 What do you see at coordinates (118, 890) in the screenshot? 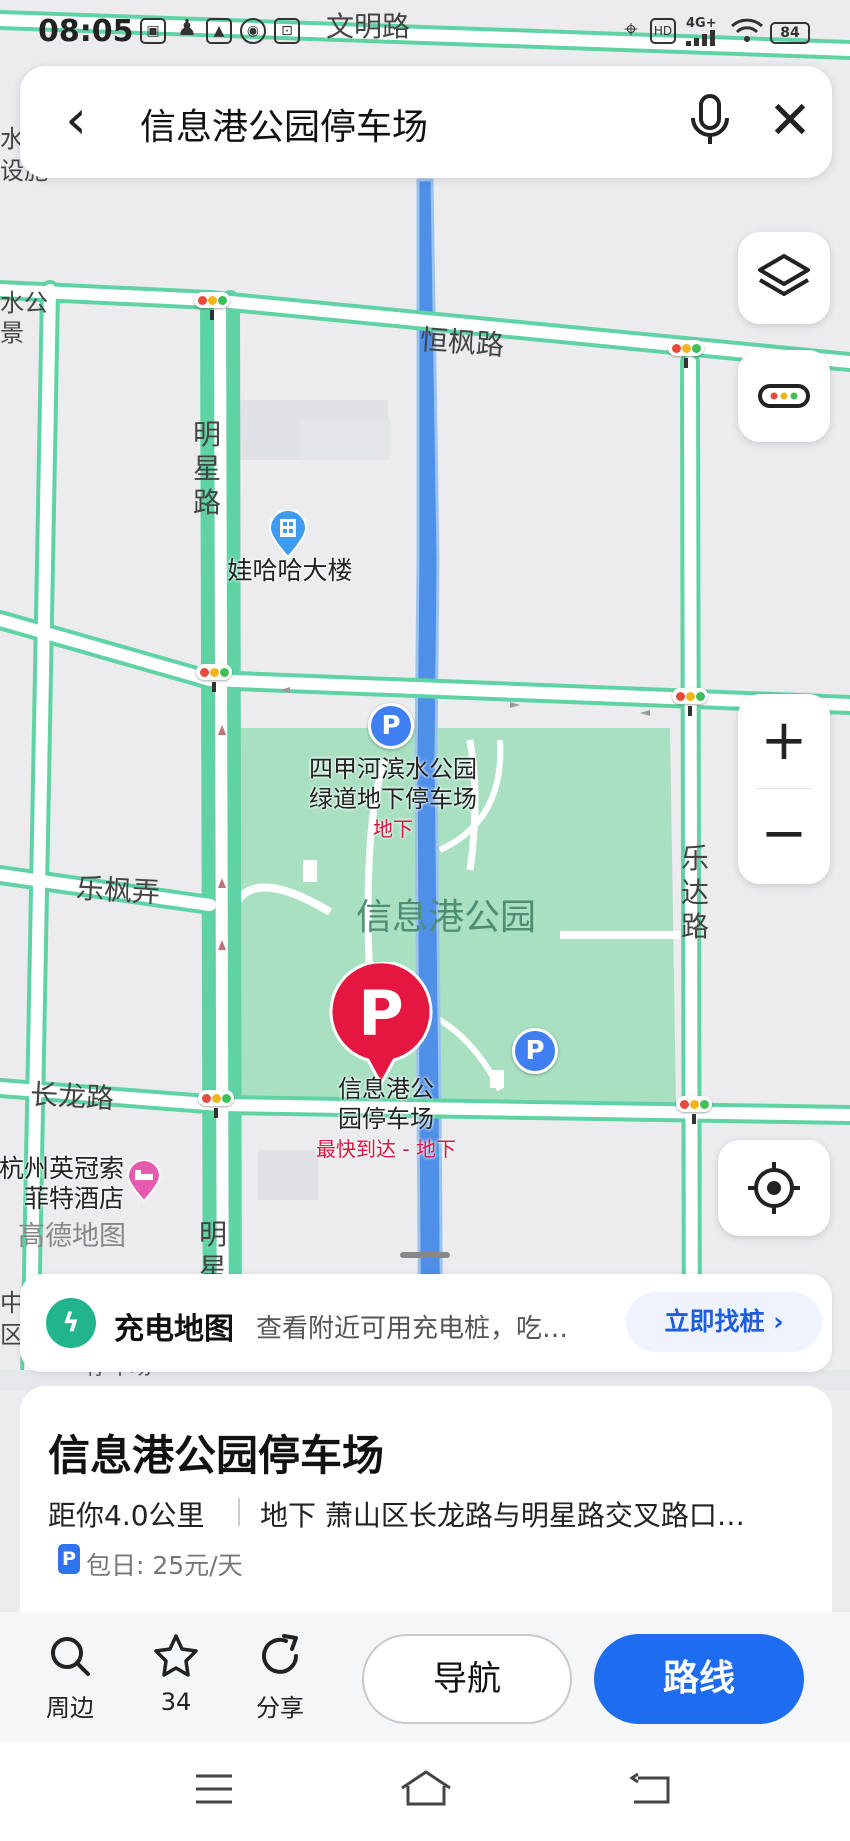
I see `road-label-lefeng: 乐枫弄` at bounding box center [118, 890].